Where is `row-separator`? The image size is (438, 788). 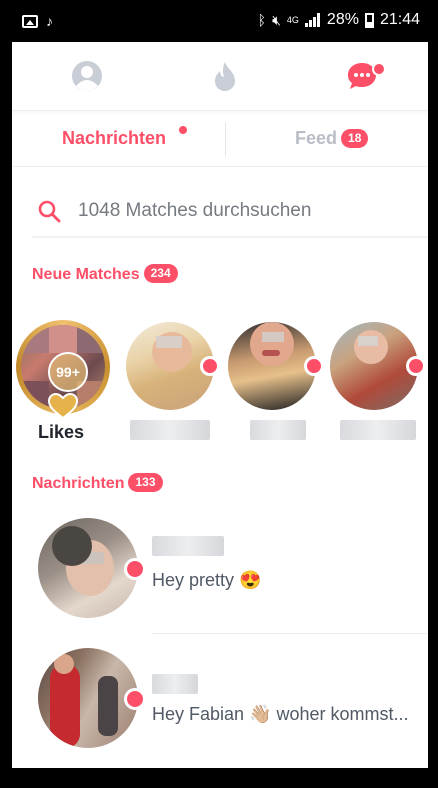
row-separator is located at coordinates (290, 633).